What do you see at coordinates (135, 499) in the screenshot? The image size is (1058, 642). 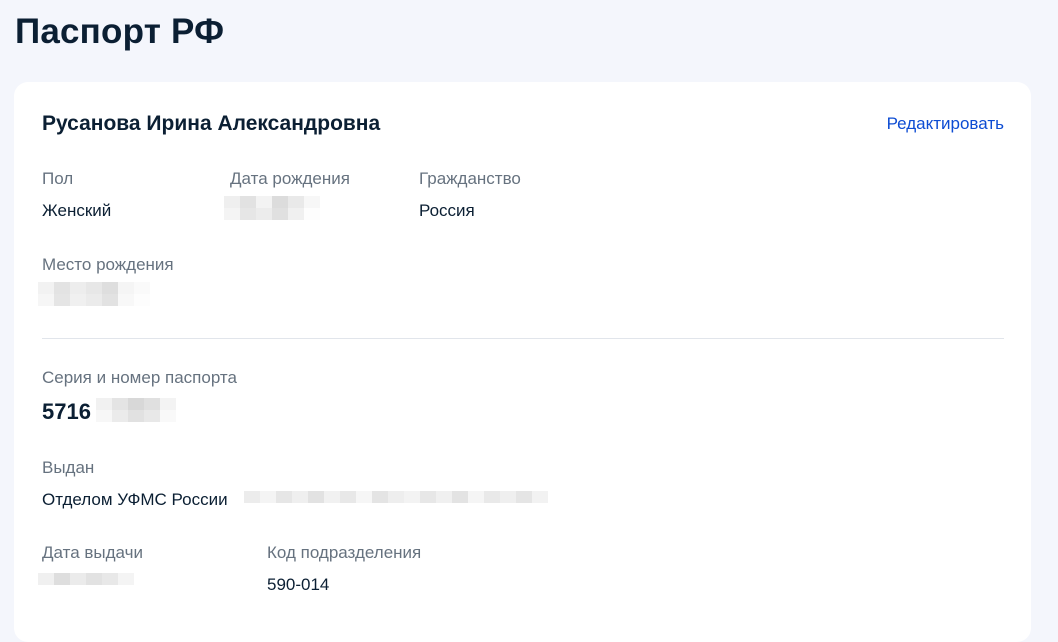 I see `issued-by-value: Отделом УФМС России` at bounding box center [135, 499].